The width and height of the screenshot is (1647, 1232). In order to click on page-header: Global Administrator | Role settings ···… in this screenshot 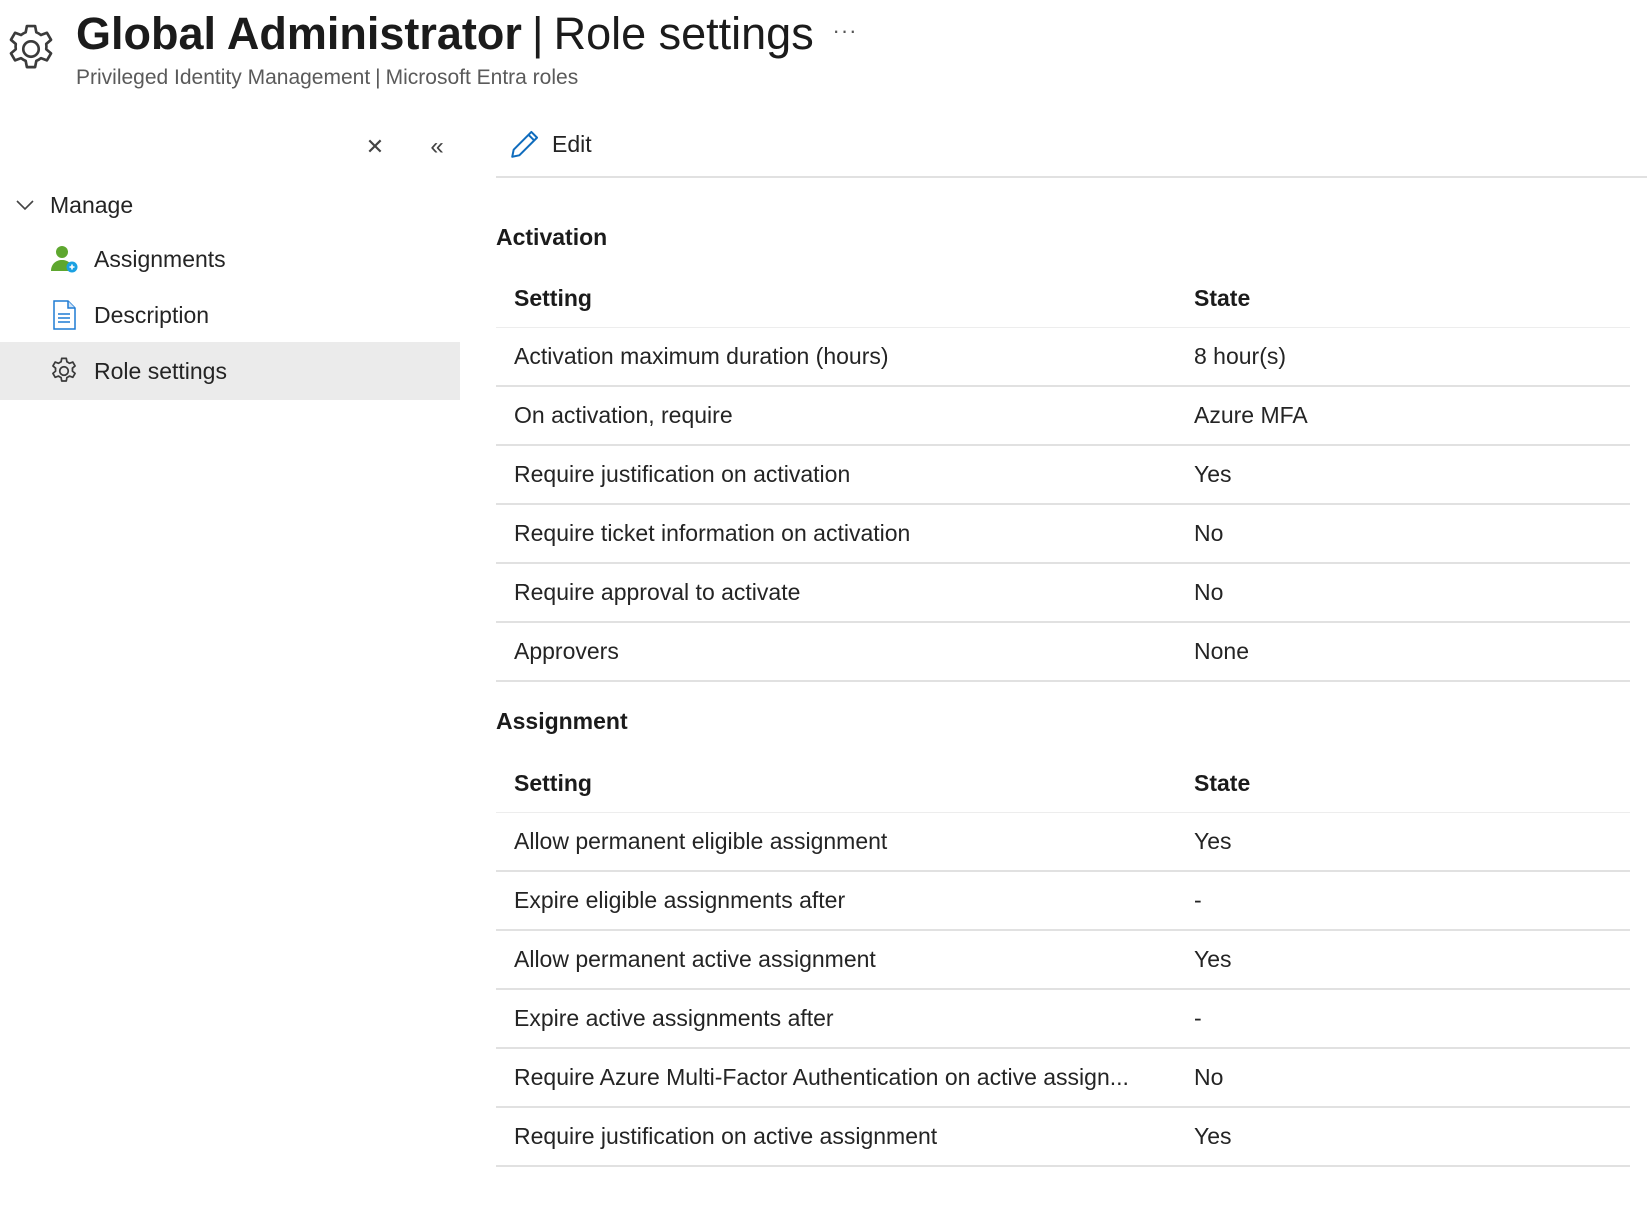, I will do `click(823, 55)`.